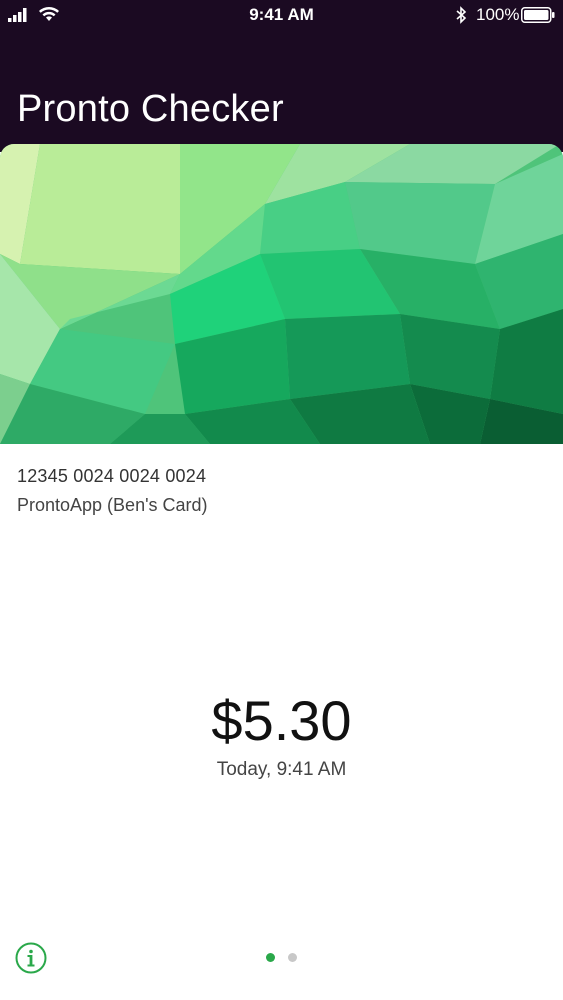 The image size is (563, 1000). What do you see at coordinates (292, 957) in the screenshot?
I see `page-dot-inactive` at bounding box center [292, 957].